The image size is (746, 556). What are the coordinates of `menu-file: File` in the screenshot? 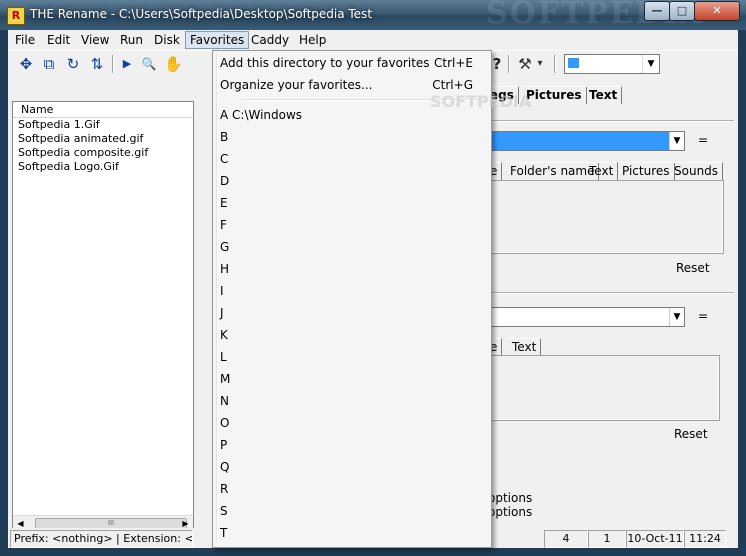 It's located at (25, 40).